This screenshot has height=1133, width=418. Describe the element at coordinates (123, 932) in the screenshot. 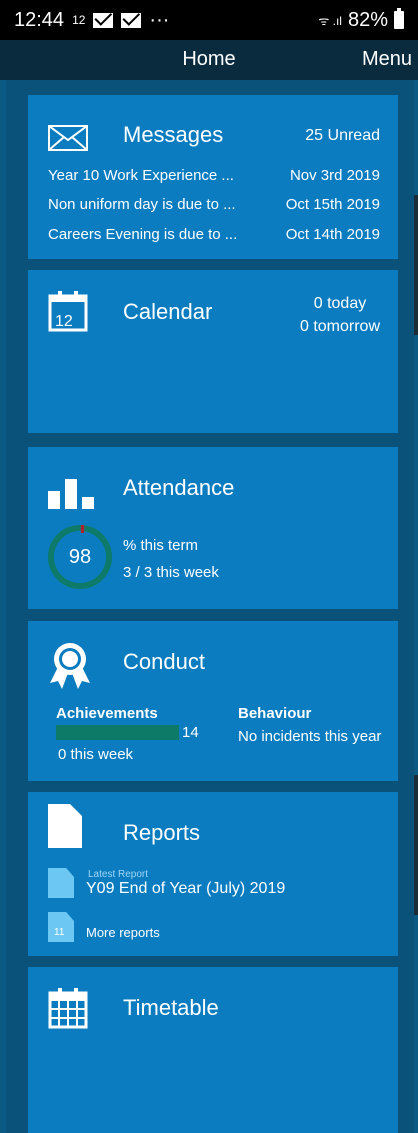

I see `more-reports-link: More reports` at that location.